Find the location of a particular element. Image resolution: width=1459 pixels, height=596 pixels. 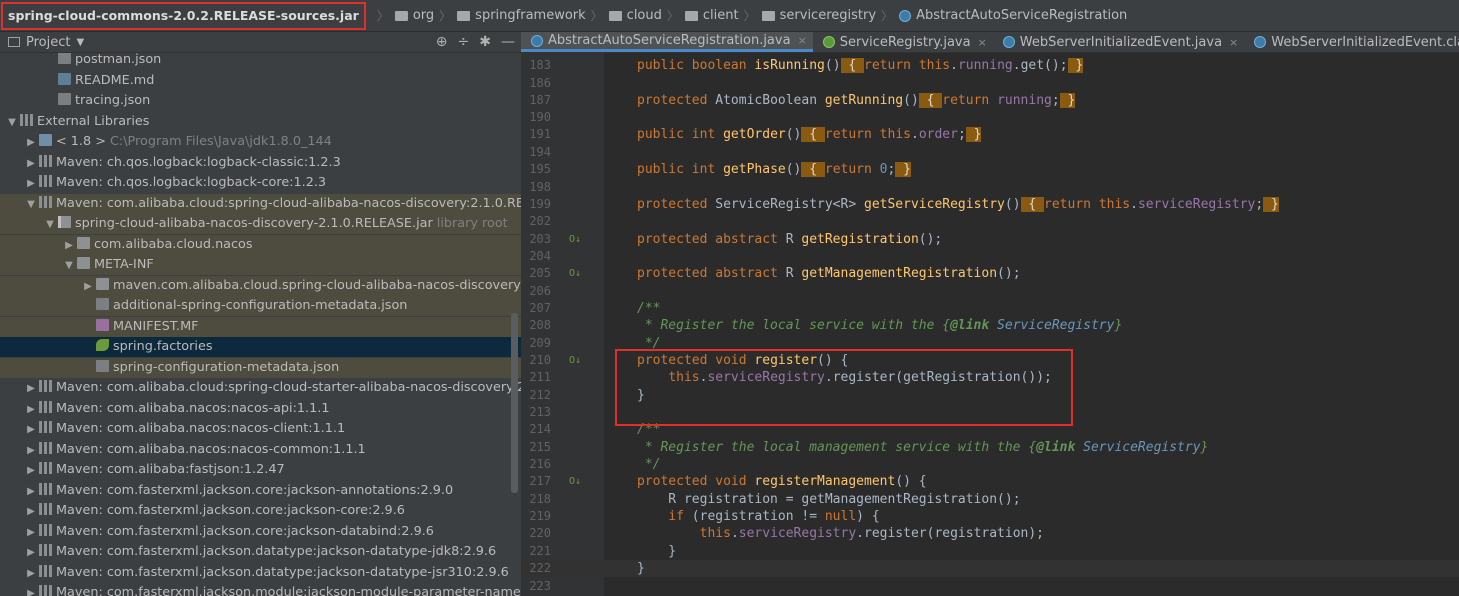

code-token: . is located at coordinates (1134, 204).